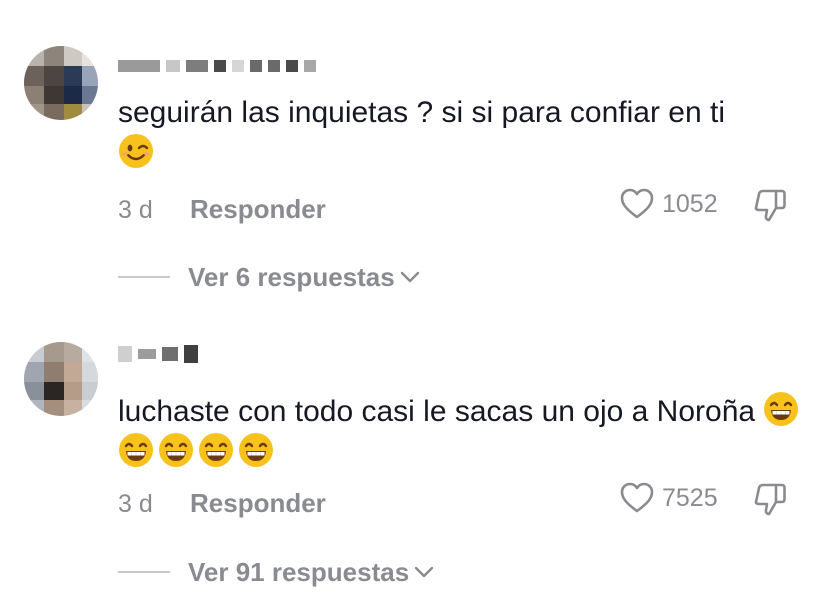  I want to click on view-replies-button: Ver 6 respuestas, so click(269, 277).